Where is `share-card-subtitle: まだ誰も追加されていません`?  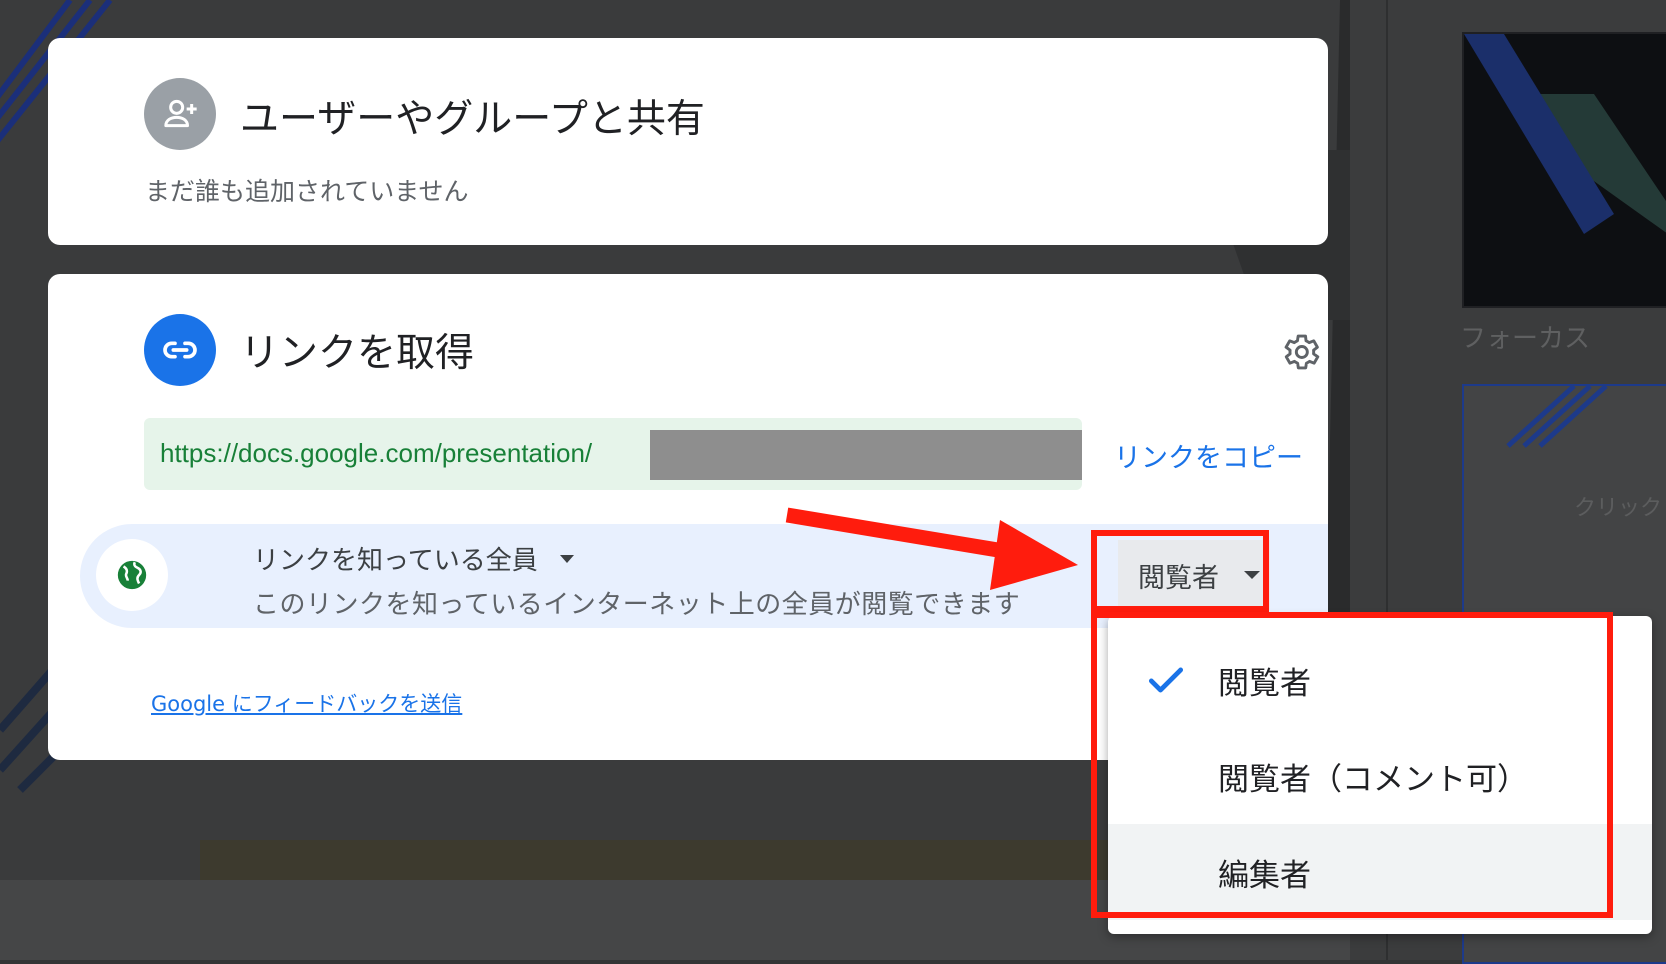 share-card-subtitle: まだ誰も追加されていません is located at coordinates (307, 191).